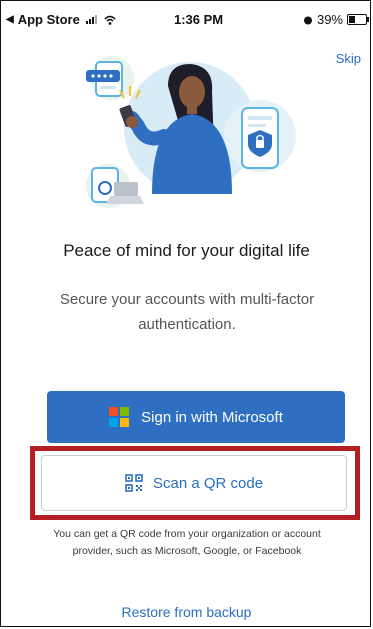 Image resolution: width=373 pixels, height=629 pixels. I want to click on wifi-icon, so click(110, 20).